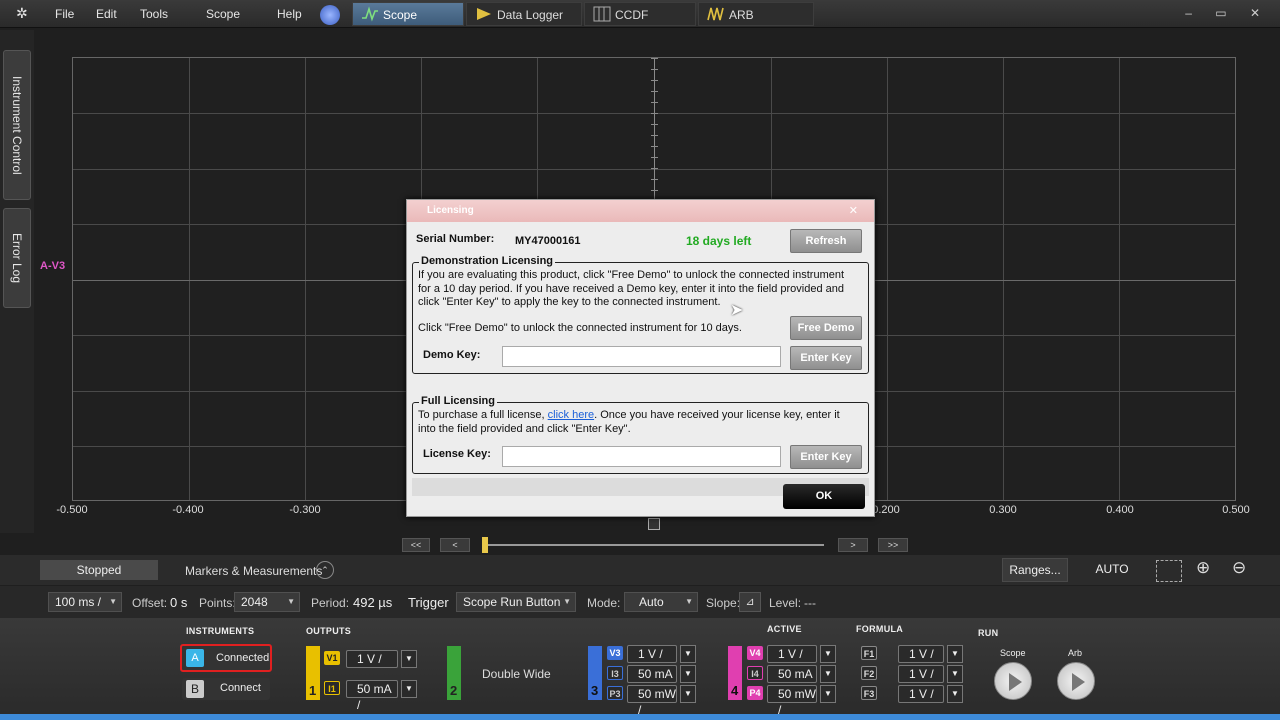 This screenshot has height=720, width=1280. What do you see at coordinates (325, 570) in the screenshot?
I see `chevron-up-icon: ⌃` at bounding box center [325, 570].